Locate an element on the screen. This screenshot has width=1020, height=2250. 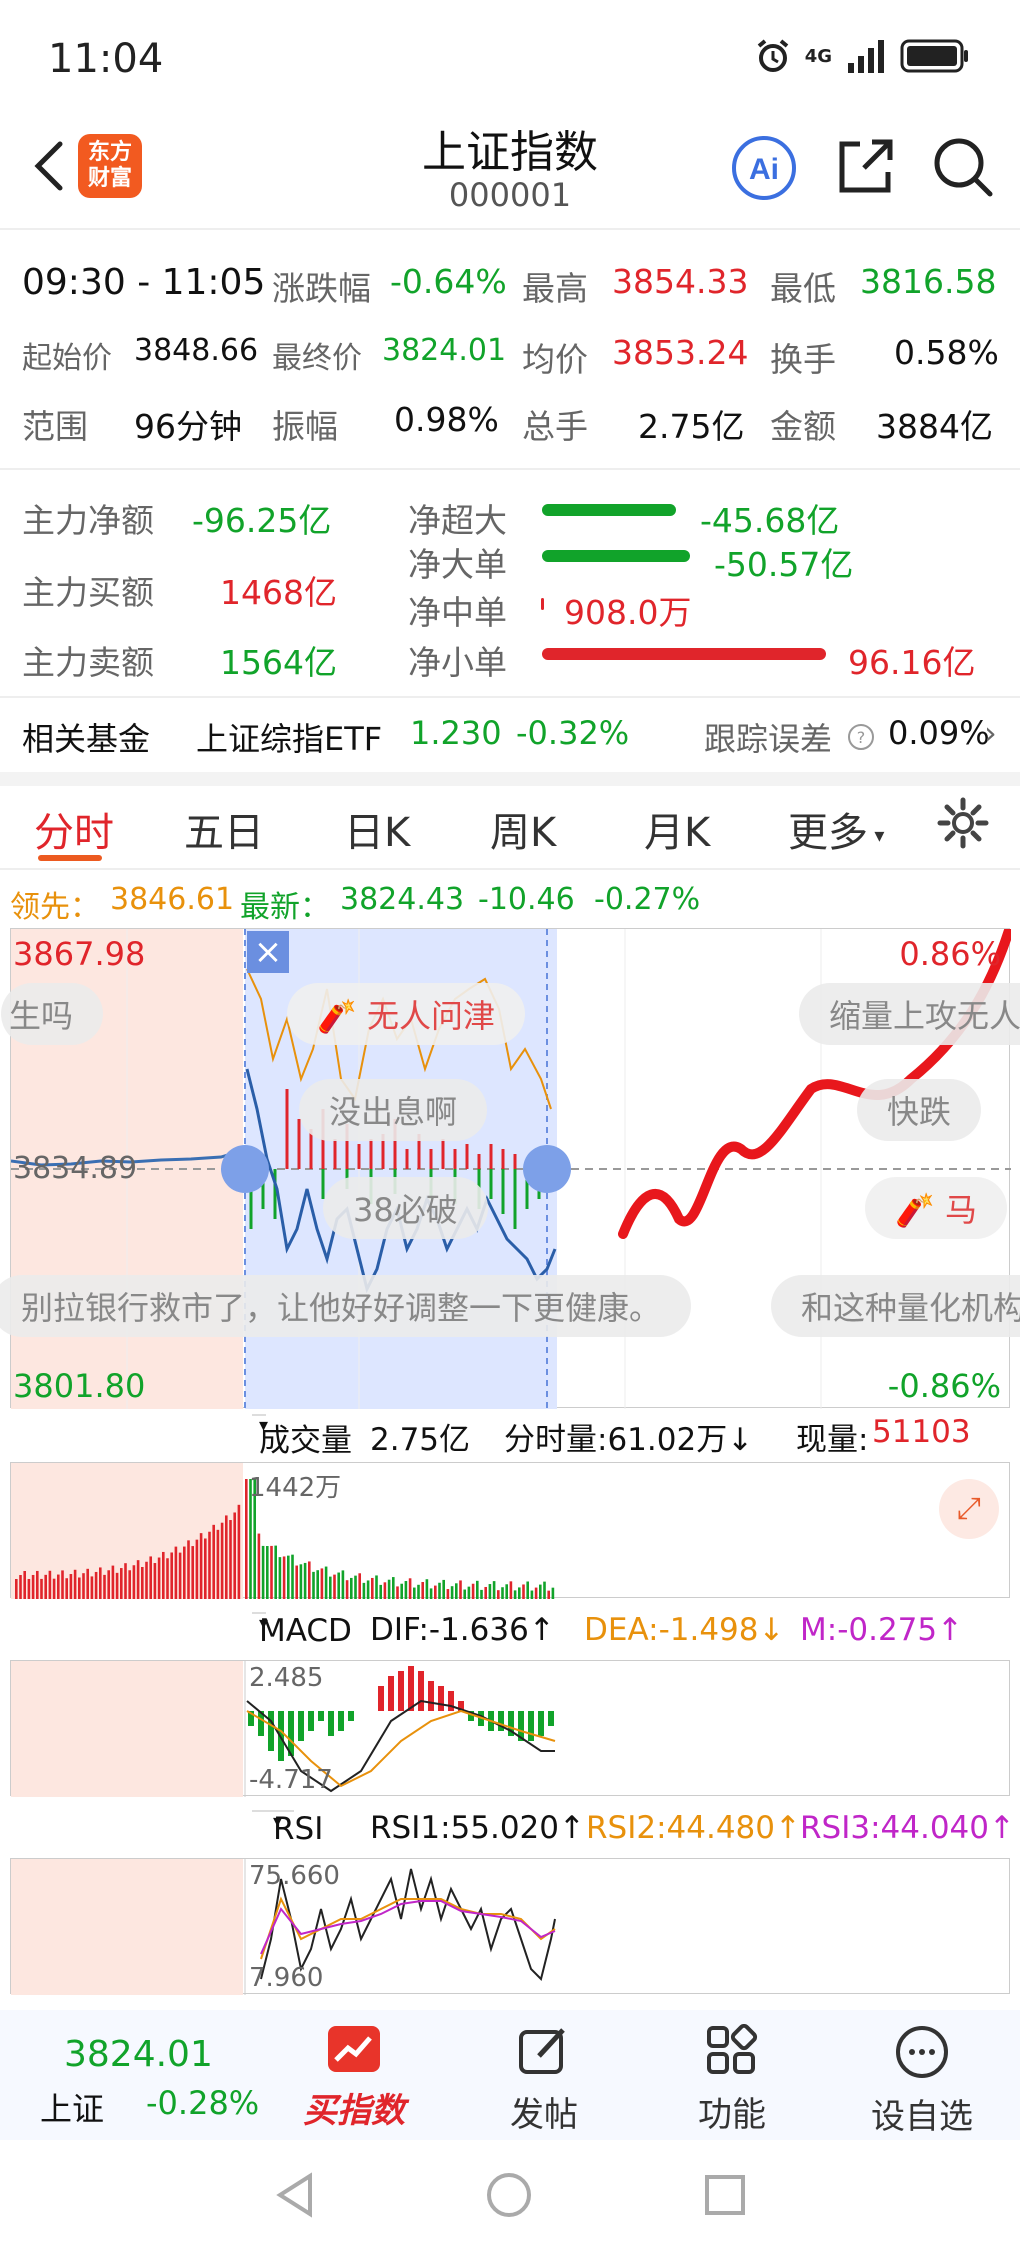
functions-button: 功能 is located at coordinates (732, 2079).